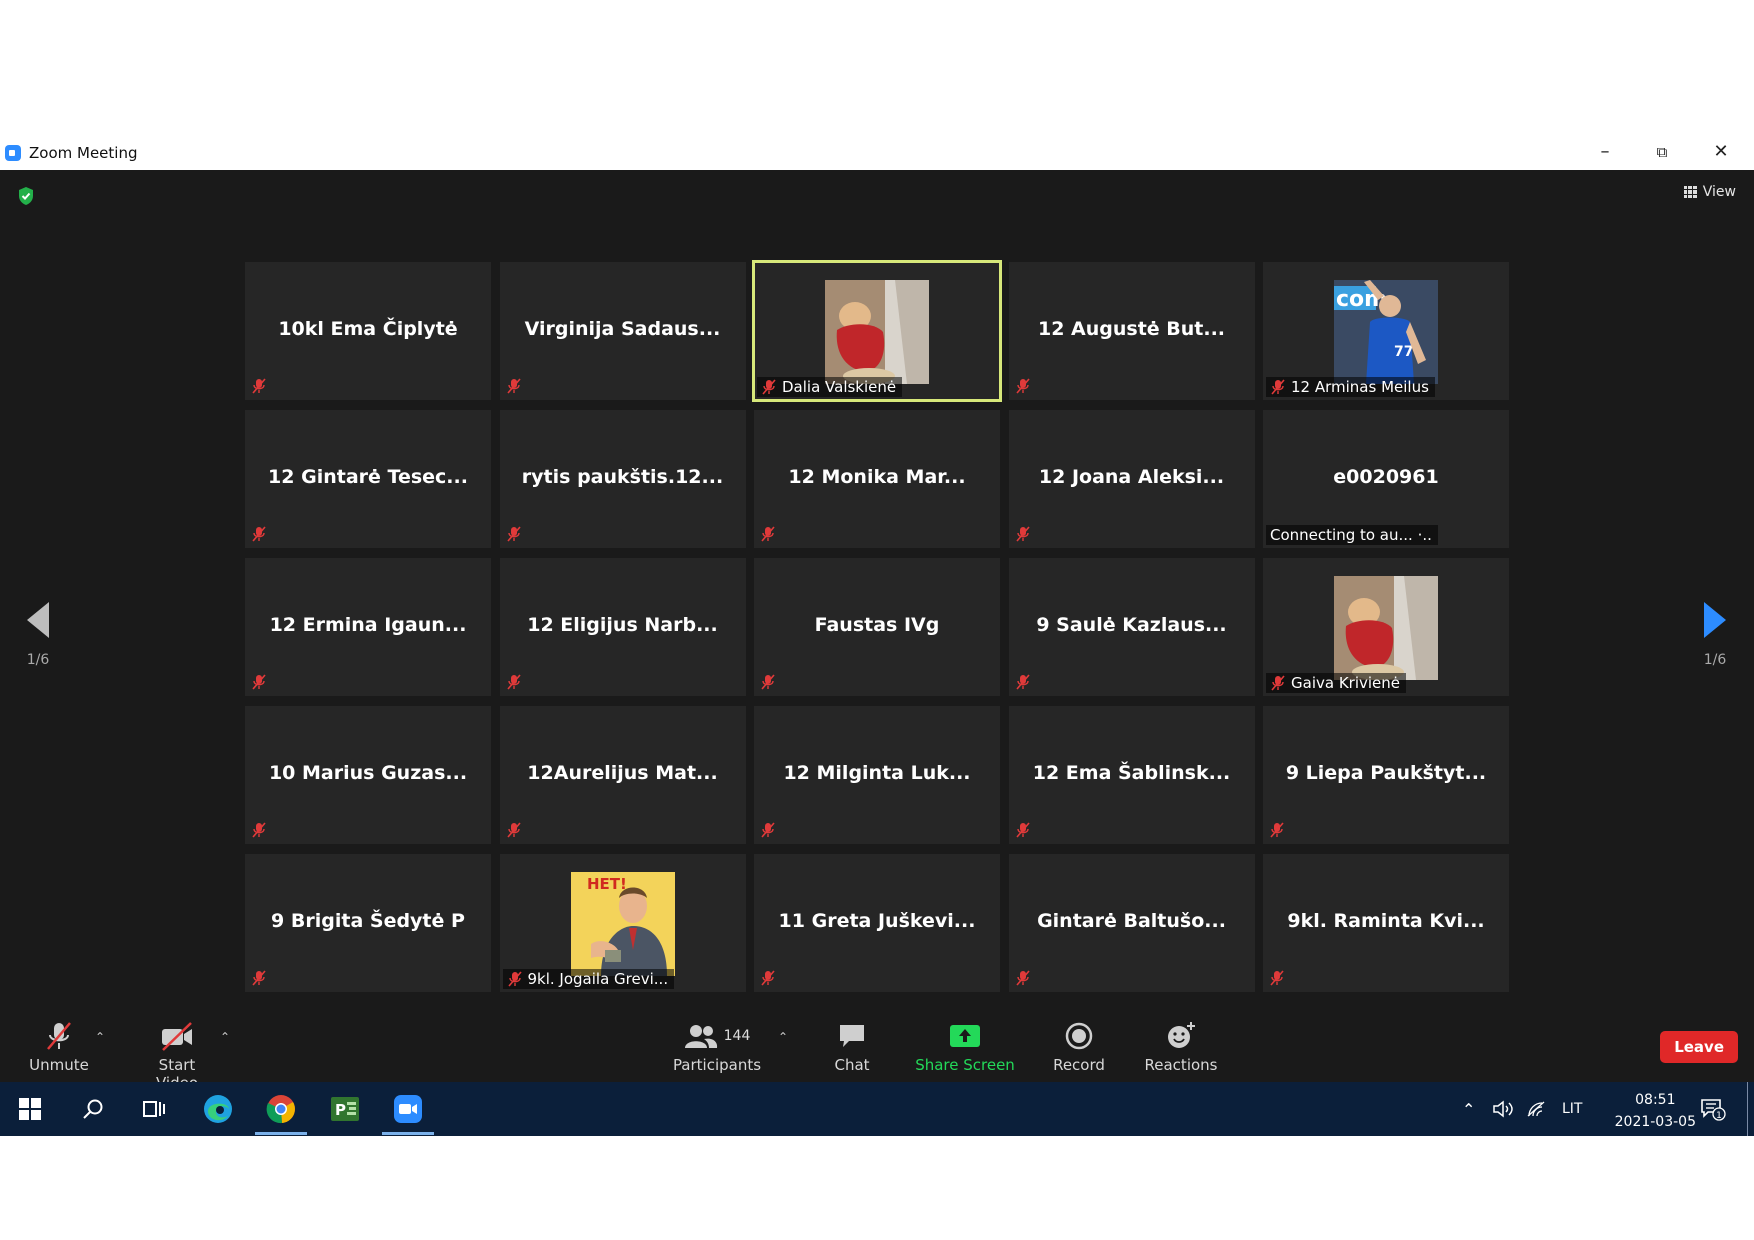  What do you see at coordinates (1605, 152) in the screenshot?
I see `minimize-button: –` at bounding box center [1605, 152].